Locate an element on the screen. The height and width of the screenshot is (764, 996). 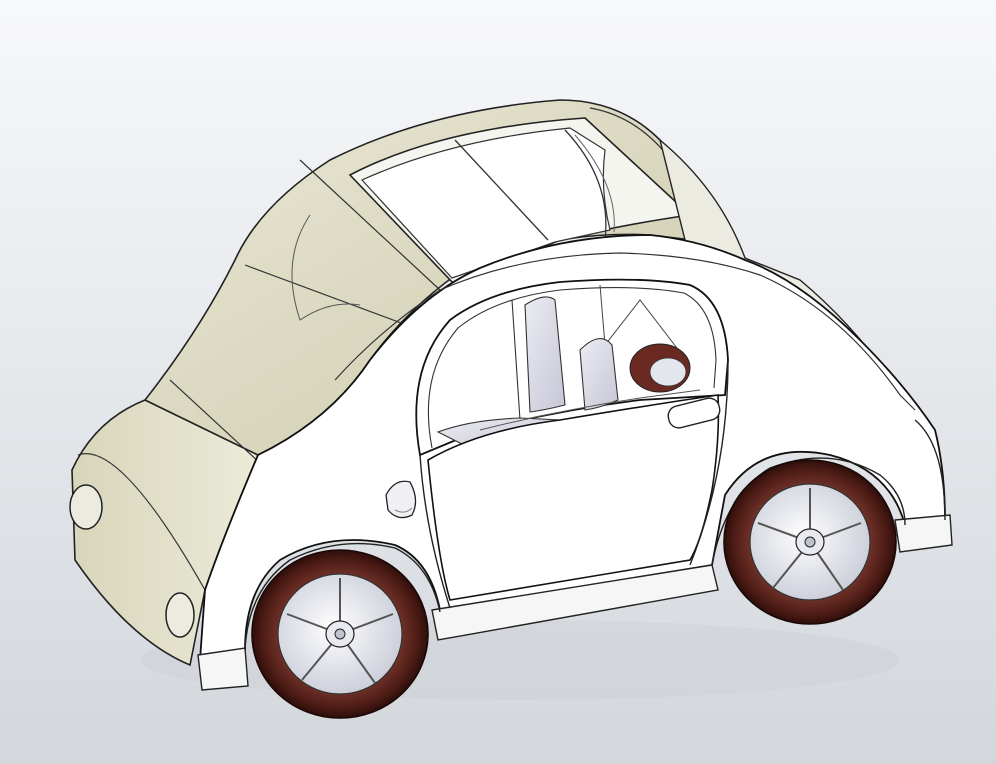
rear-wheel is located at coordinates (340, 634).